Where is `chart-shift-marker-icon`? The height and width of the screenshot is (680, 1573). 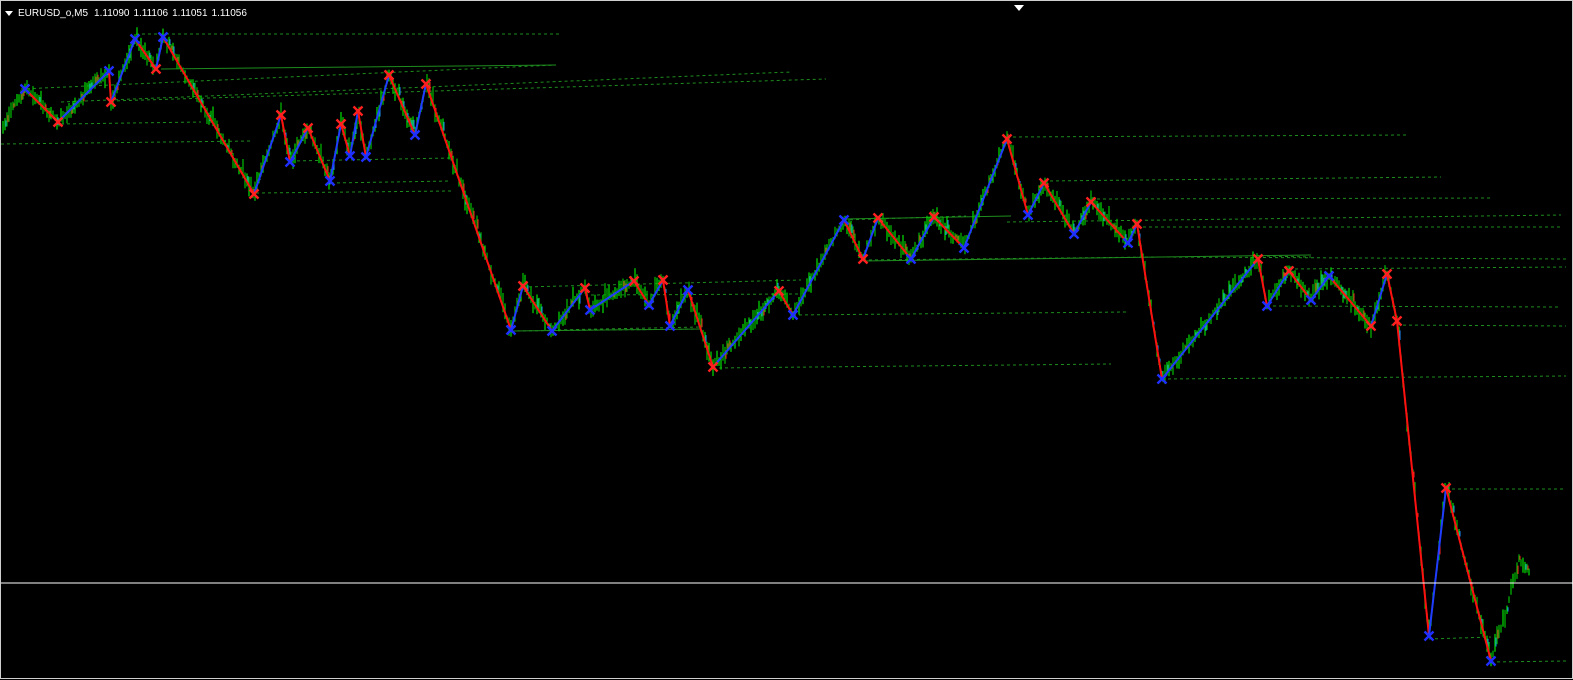
chart-shift-marker-icon is located at coordinates (1019, 8).